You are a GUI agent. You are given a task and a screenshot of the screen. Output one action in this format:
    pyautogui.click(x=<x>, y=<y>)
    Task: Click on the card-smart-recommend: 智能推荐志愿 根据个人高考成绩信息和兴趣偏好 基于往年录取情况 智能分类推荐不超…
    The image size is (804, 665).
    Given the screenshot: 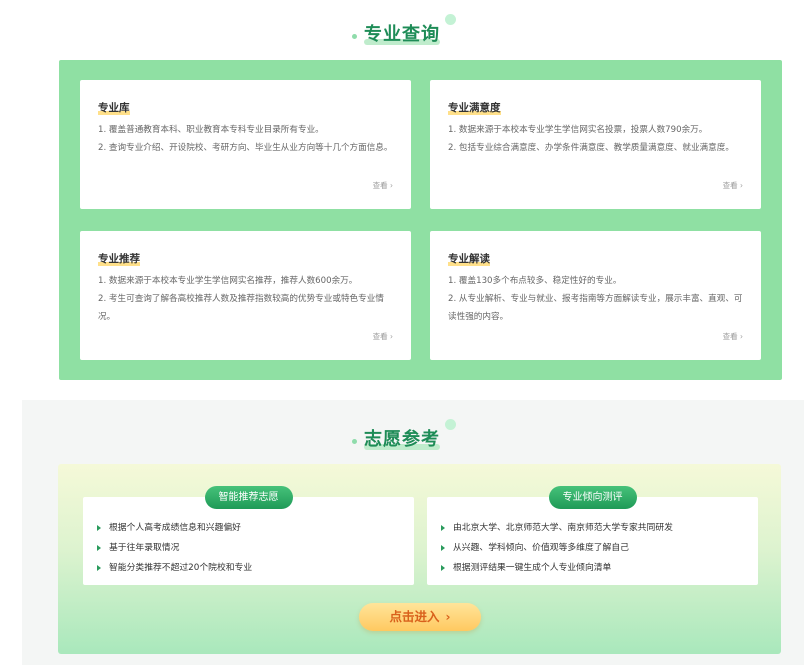 What is the action you would take?
    pyautogui.click(x=248, y=535)
    